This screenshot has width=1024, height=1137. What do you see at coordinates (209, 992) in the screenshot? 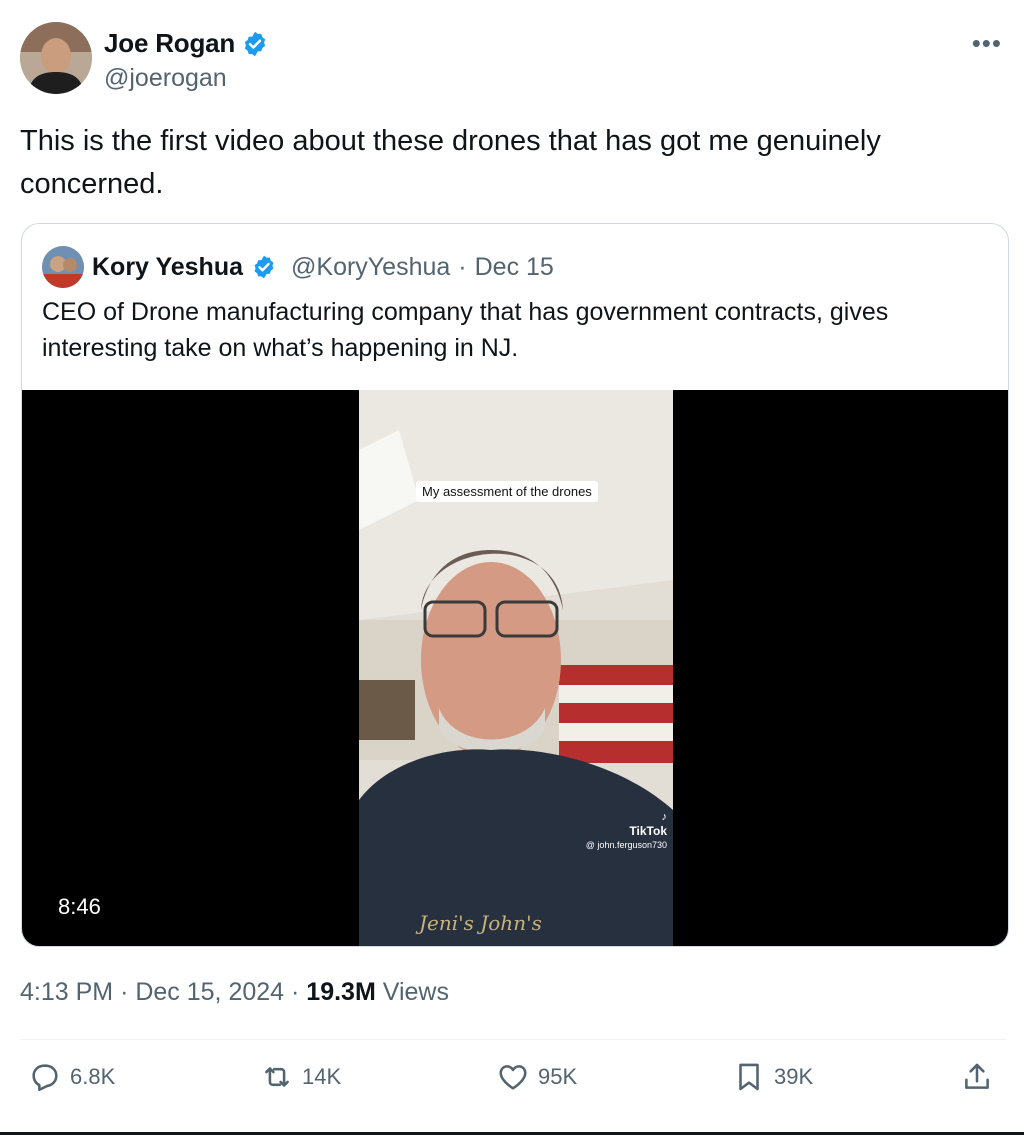
I see `tweet-date: Dec 15, 2024` at bounding box center [209, 992].